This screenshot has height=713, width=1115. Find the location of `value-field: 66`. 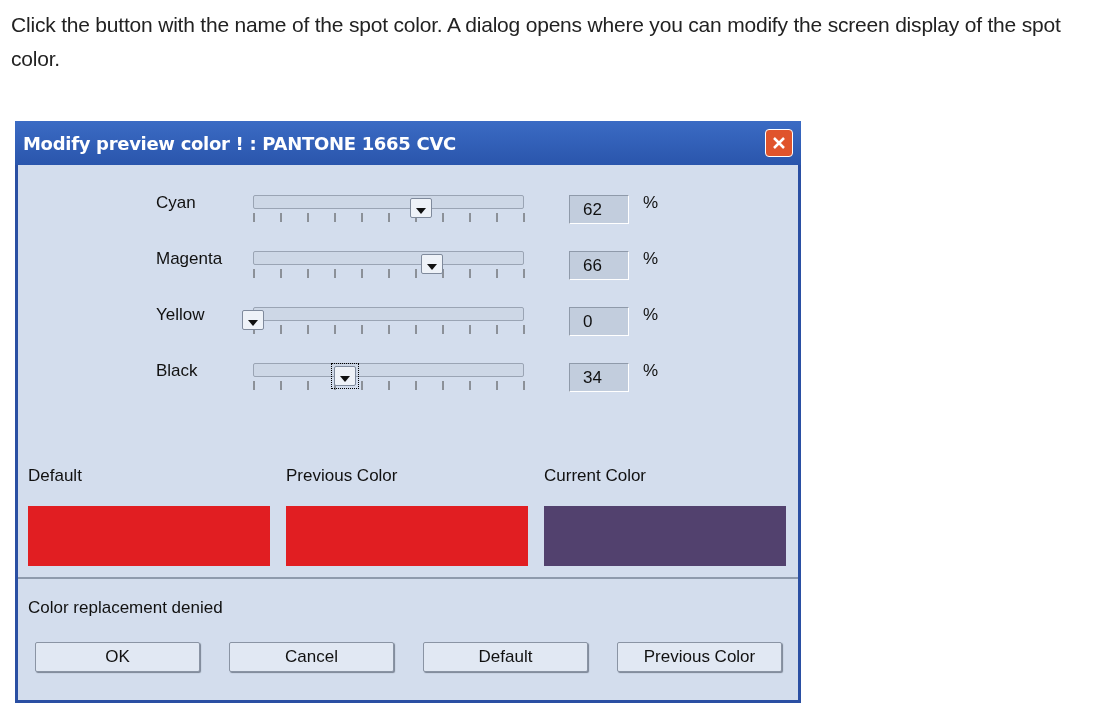

value-field: 66 is located at coordinates (599, 265).